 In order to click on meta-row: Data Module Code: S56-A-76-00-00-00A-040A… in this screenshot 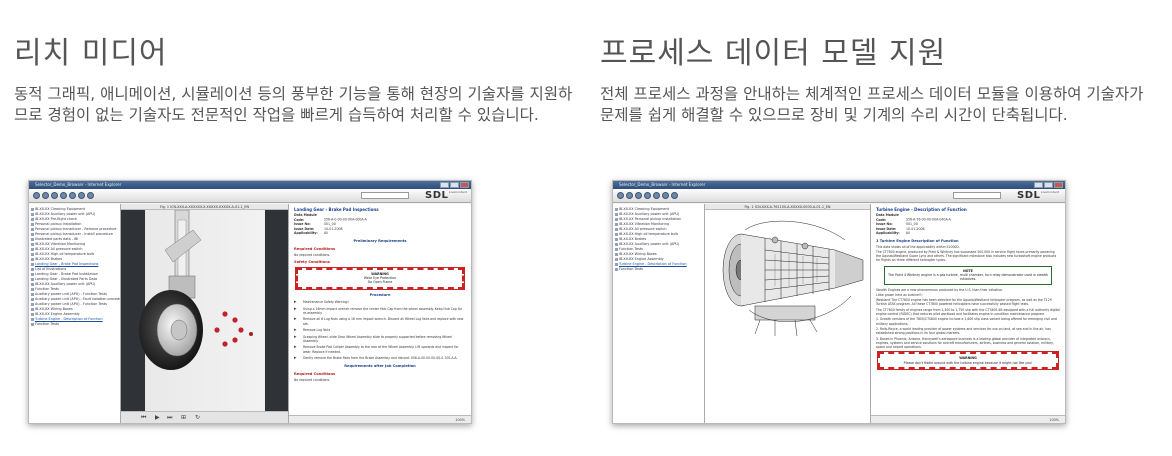, I will do `click(968, 217)`.